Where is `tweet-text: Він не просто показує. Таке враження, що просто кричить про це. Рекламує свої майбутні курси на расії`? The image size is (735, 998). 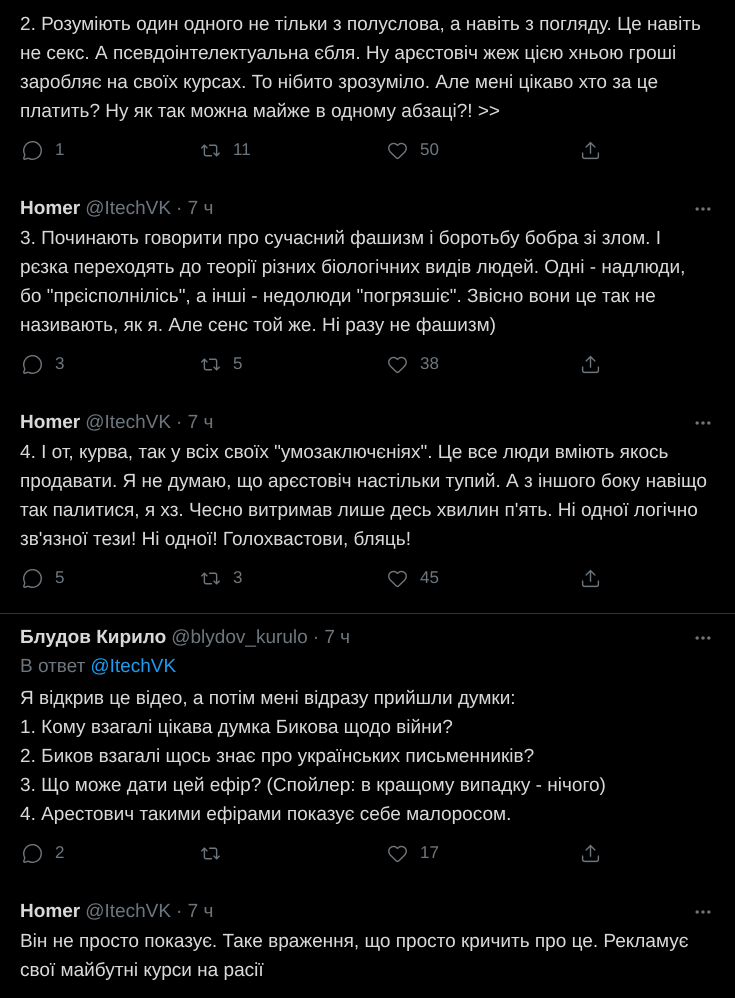 tweet-text: Він не просто показує. Таке враження, що просто кричить про це. Рекламує свої майбутні курси на расії is located at coordinates (355, 956).